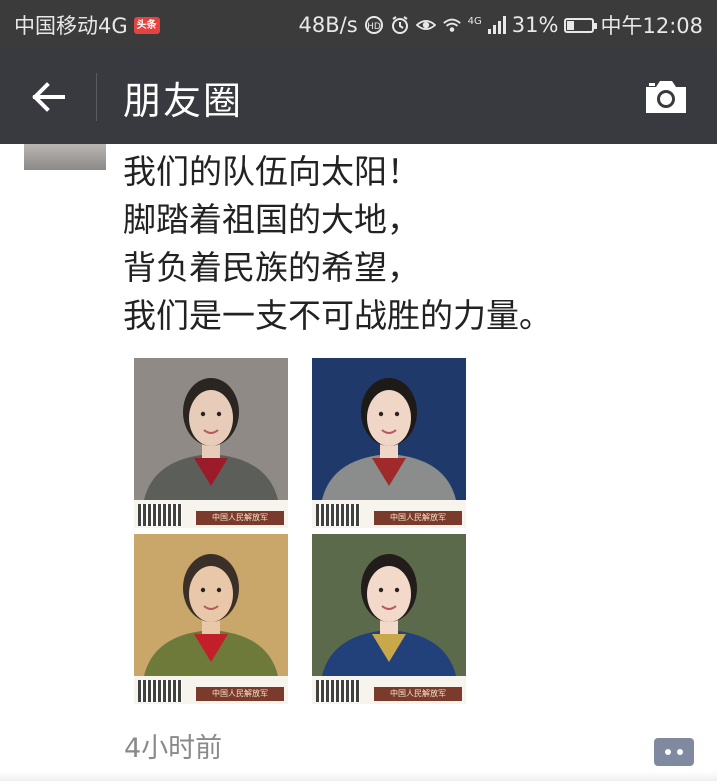  Describe the element at coordinates (146, 25) in the screenshot. I see `news-badge-icon: 头条` at that location.